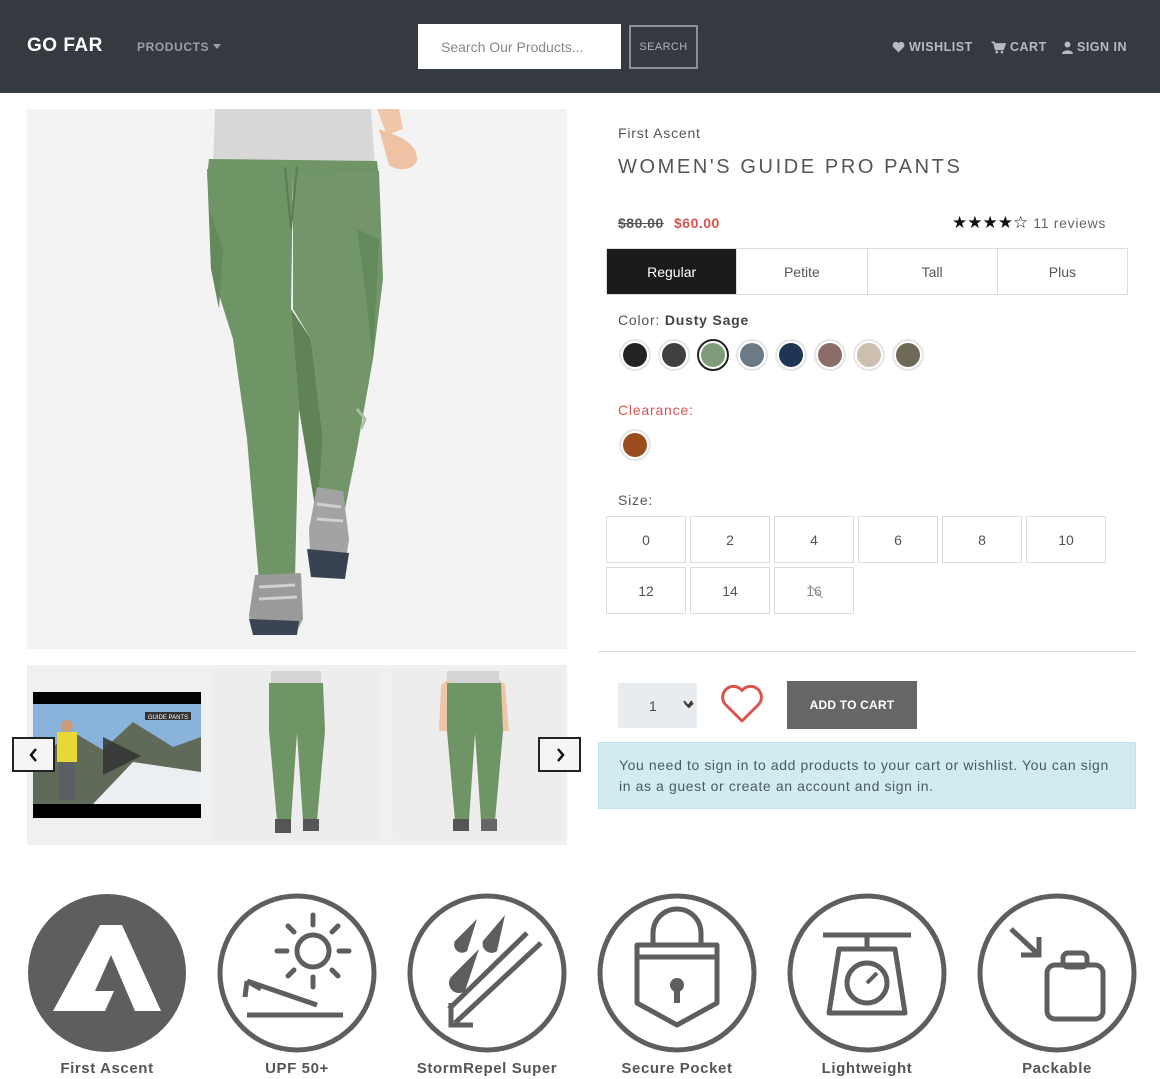 The image size is (1160, 1079). I want to click on sign-in-label: SIGN IN, so click(1102, 47).